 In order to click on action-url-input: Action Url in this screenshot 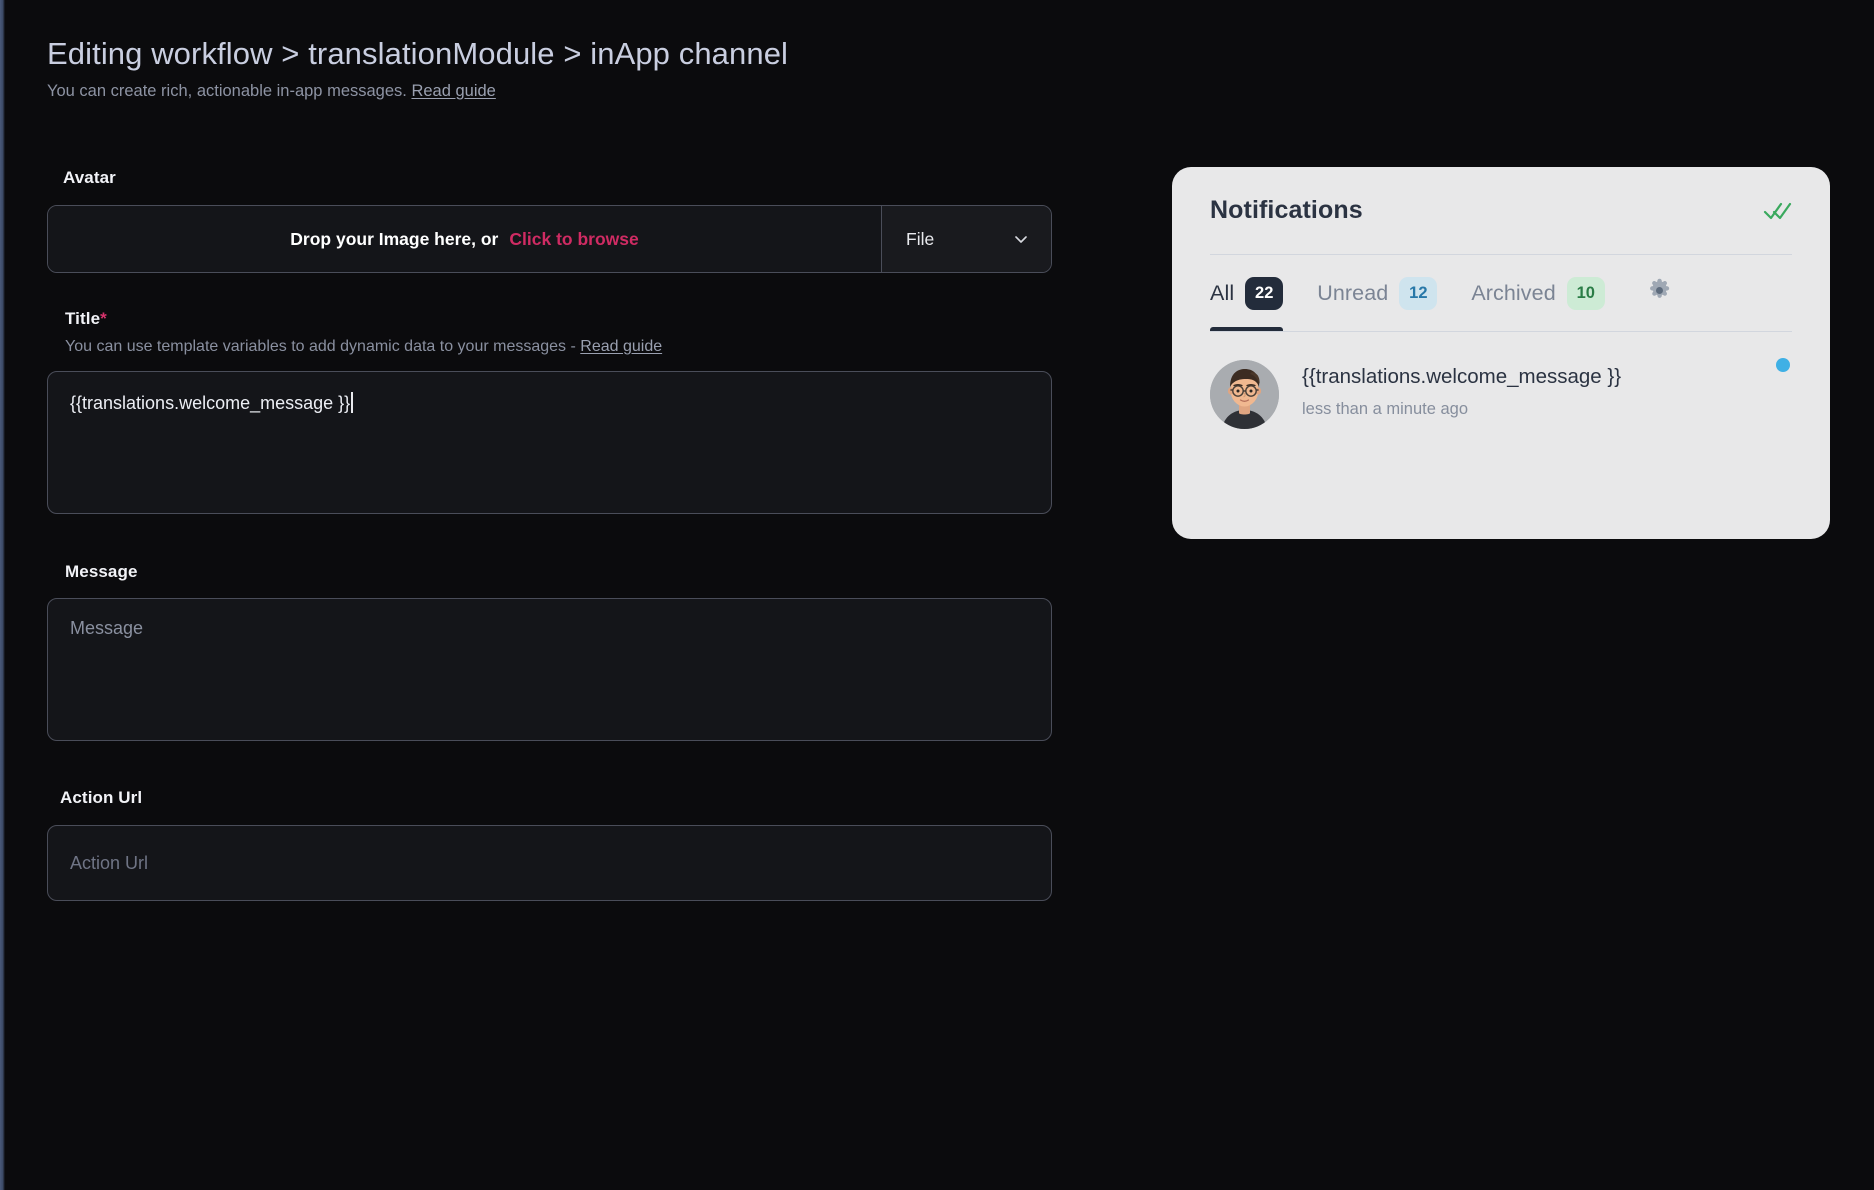, I will do `click(549, 863)`.